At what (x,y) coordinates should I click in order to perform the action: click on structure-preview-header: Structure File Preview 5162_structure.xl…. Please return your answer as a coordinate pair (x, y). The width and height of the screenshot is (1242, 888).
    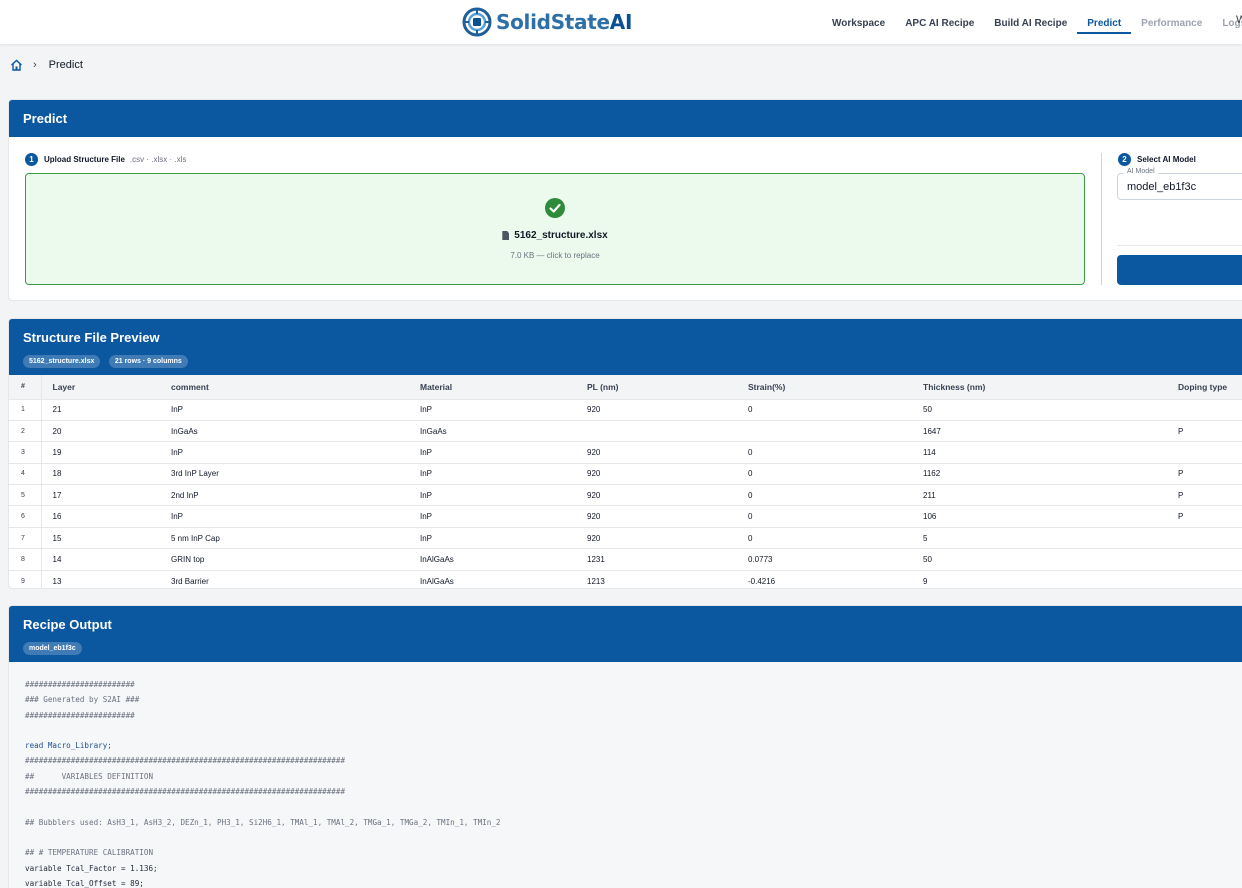
    Looking at the image, I should click on (625, 347).